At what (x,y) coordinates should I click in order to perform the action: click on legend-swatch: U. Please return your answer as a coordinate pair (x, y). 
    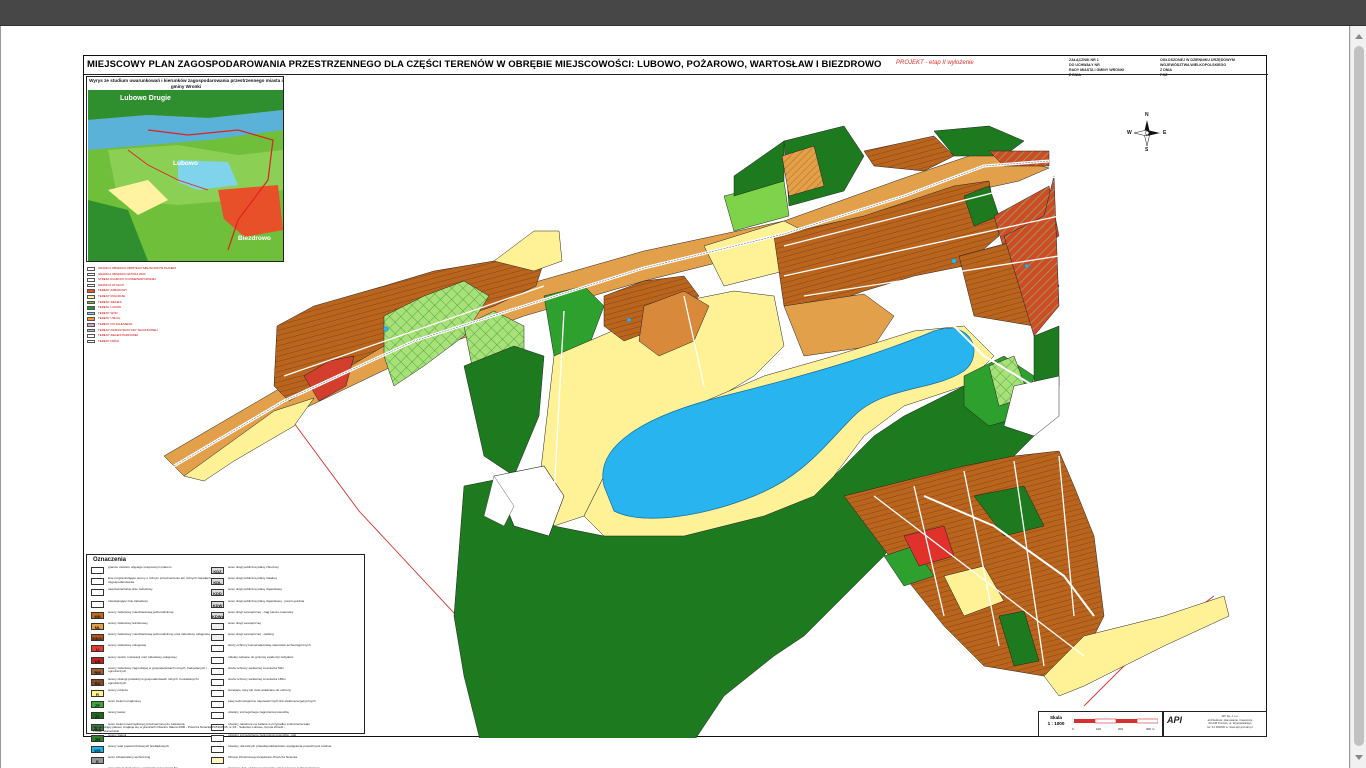
    Looking at the image, I should click on (97, 649).